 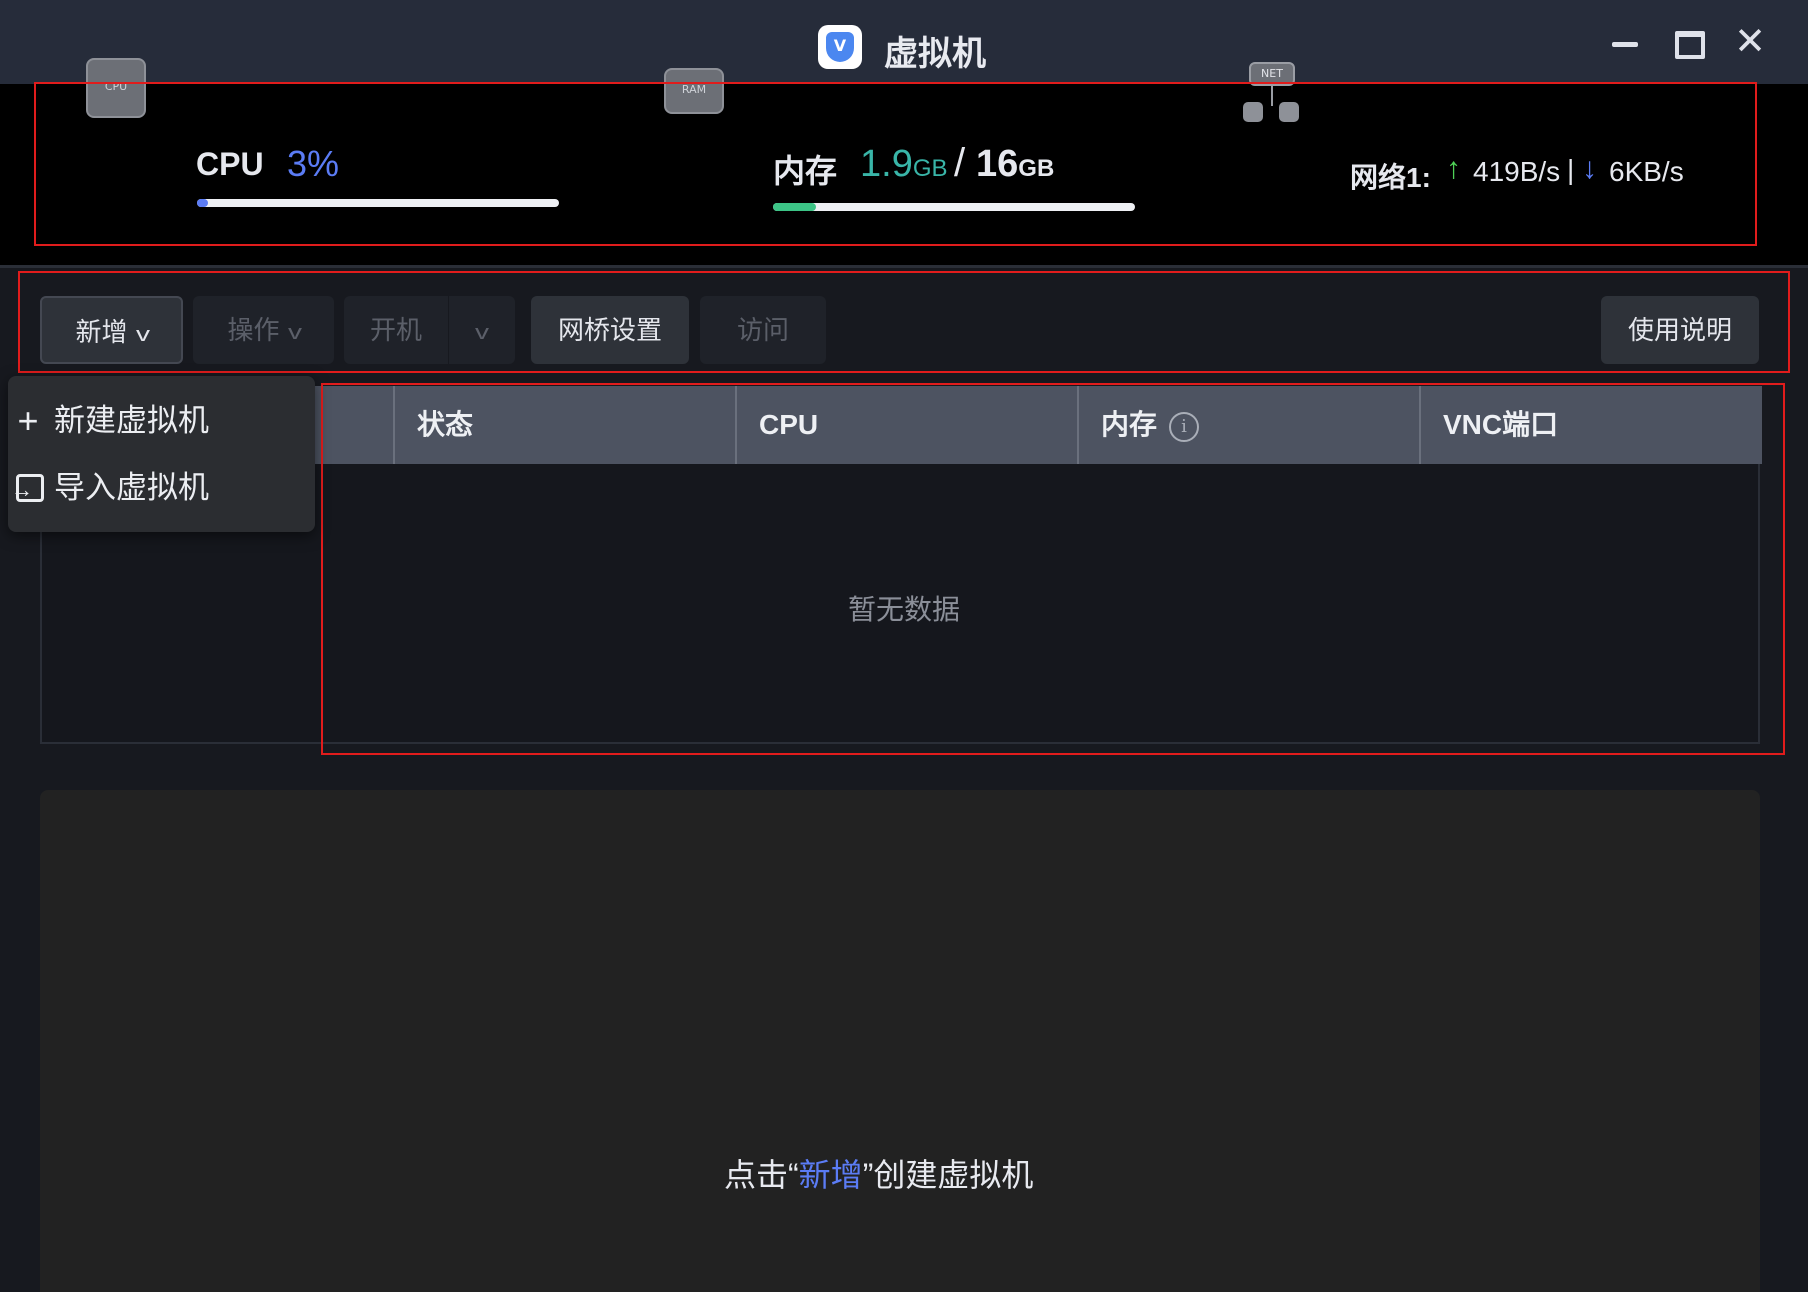 What do you see at coordinates (1750, 42) in the screenshot?
I see `close-icon: ✕` at bounding box center [1750, 42].